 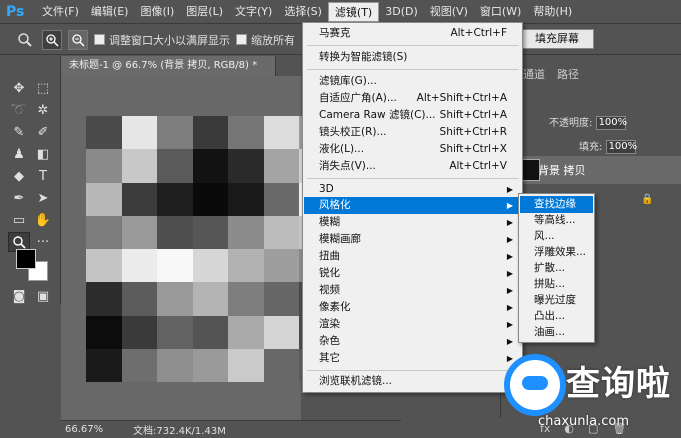 I want to click on tab-paths: 路径, so click(x=568, y=74).